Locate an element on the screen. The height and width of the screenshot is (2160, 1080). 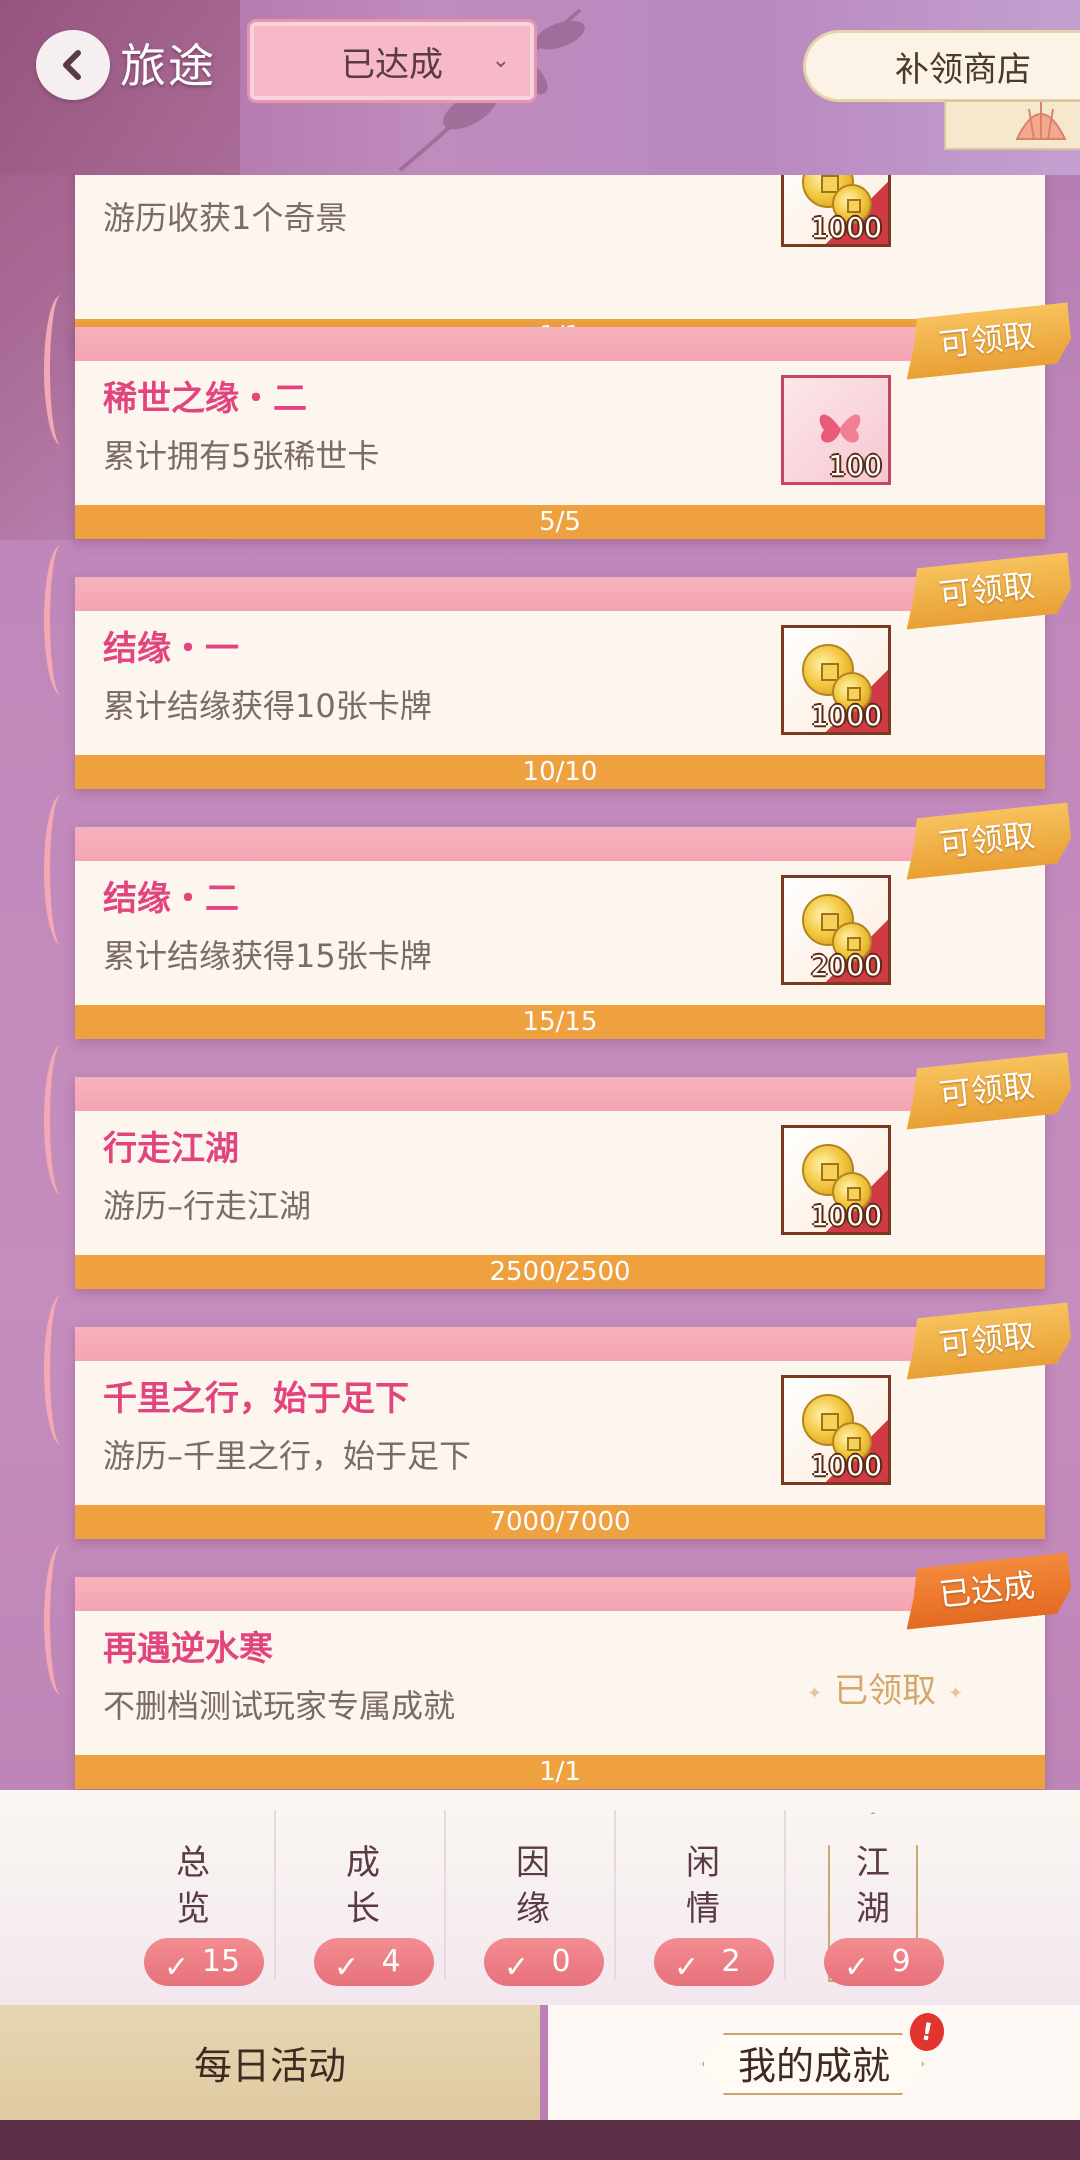
reward-quantity: 100 is located at coordinates (855, 465).